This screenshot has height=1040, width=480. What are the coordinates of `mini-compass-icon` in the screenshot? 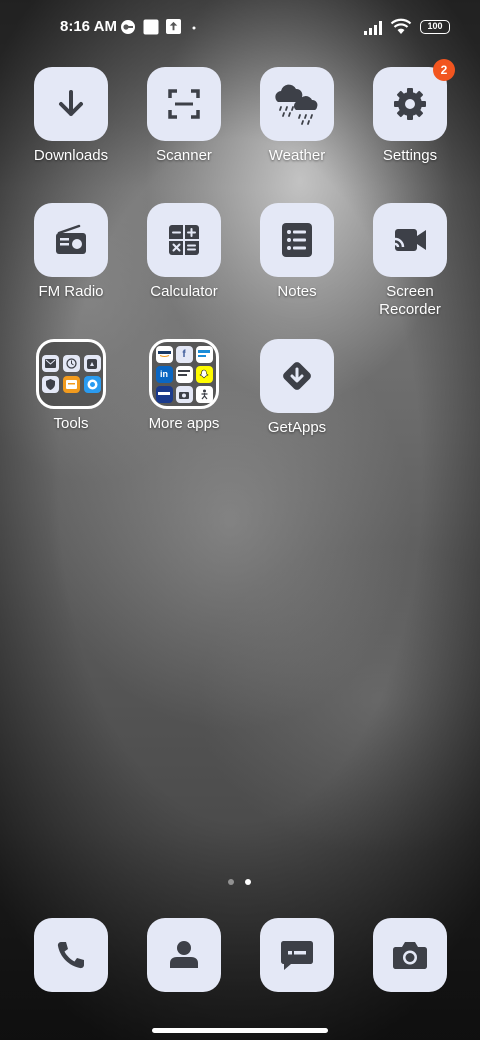 It's located at (92, 363).